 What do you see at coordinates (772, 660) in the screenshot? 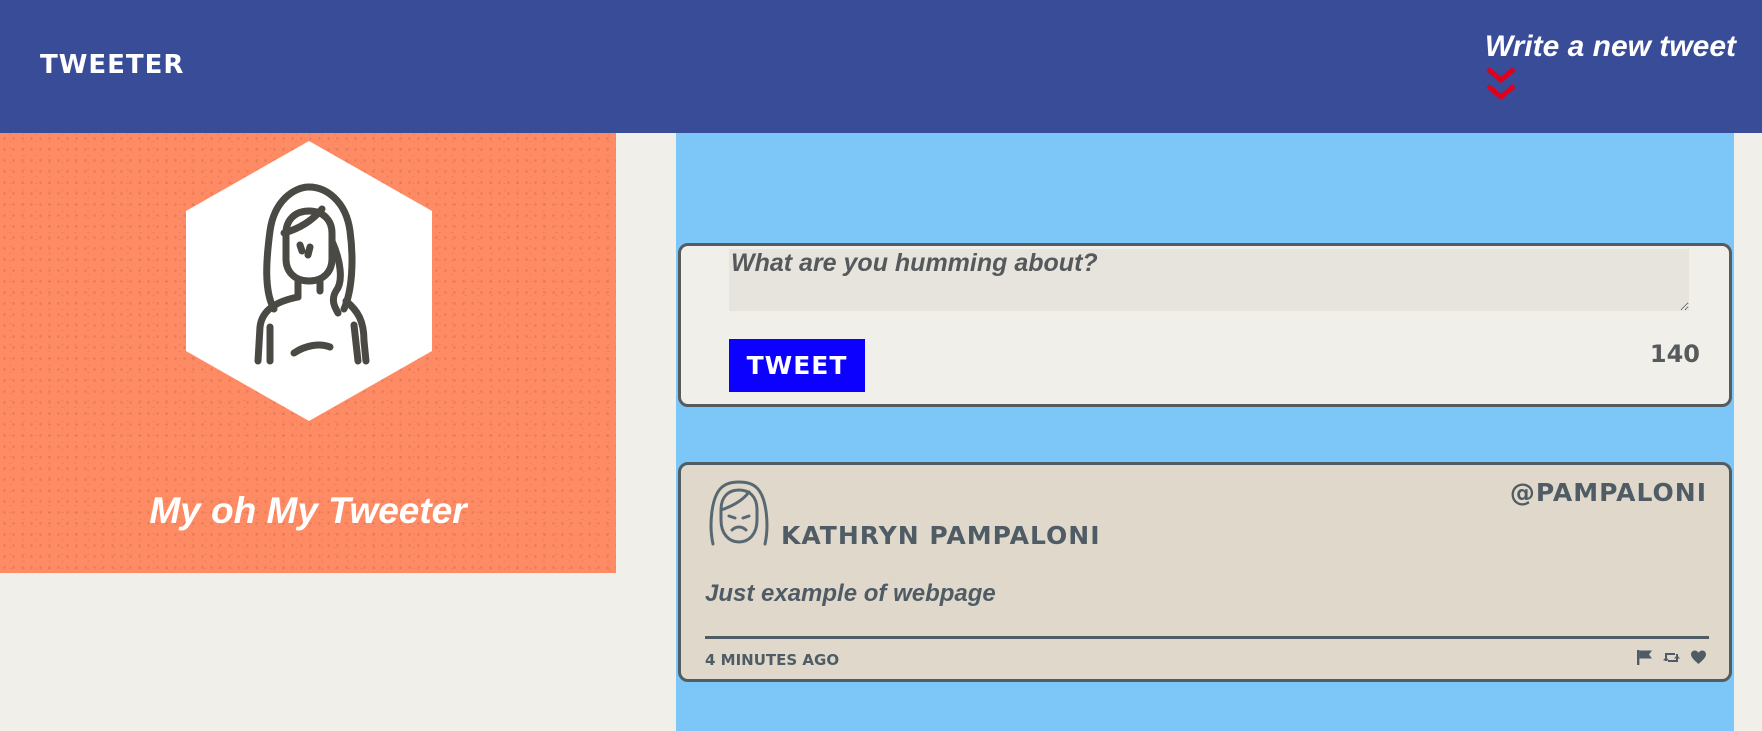
I see `tweet-timestamp: 4 MINUTES AGO` at bounding box center [772, 660].